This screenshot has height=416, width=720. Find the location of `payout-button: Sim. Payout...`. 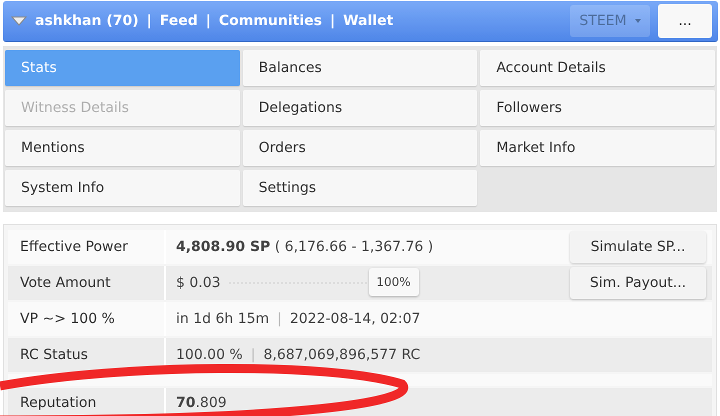

payout-button: Sim. Payout... is located at coordinates (638, 283).